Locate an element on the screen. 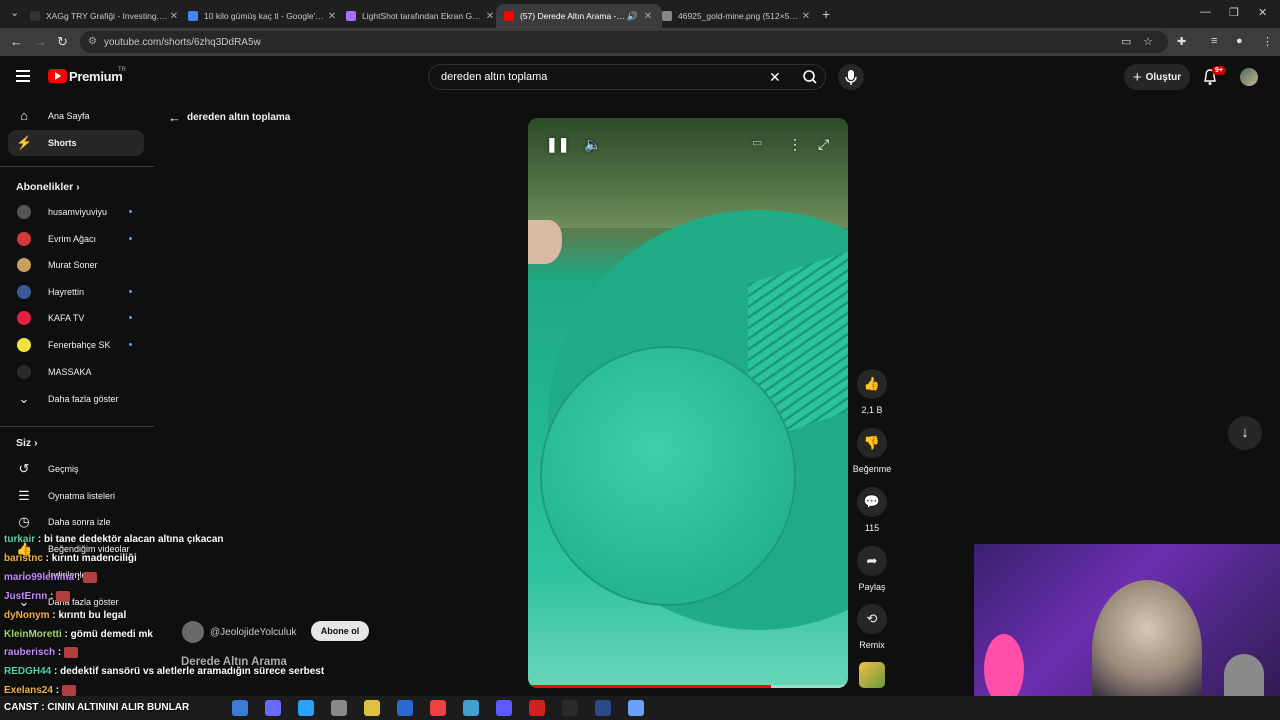 This screenshot has width=1280, height=720. watch-later-icon: ◷ is located at coordinates (24, 522).